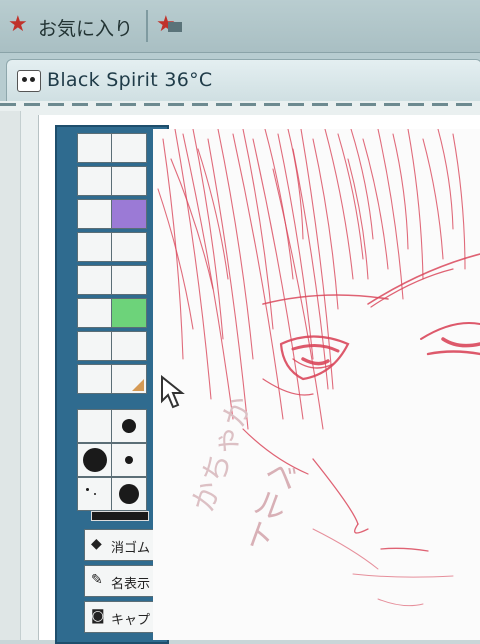  What do you see at coordinates (131, 620) in the screenshot?
I see `tool-label: キャプ` at bounding box center [131, 620].